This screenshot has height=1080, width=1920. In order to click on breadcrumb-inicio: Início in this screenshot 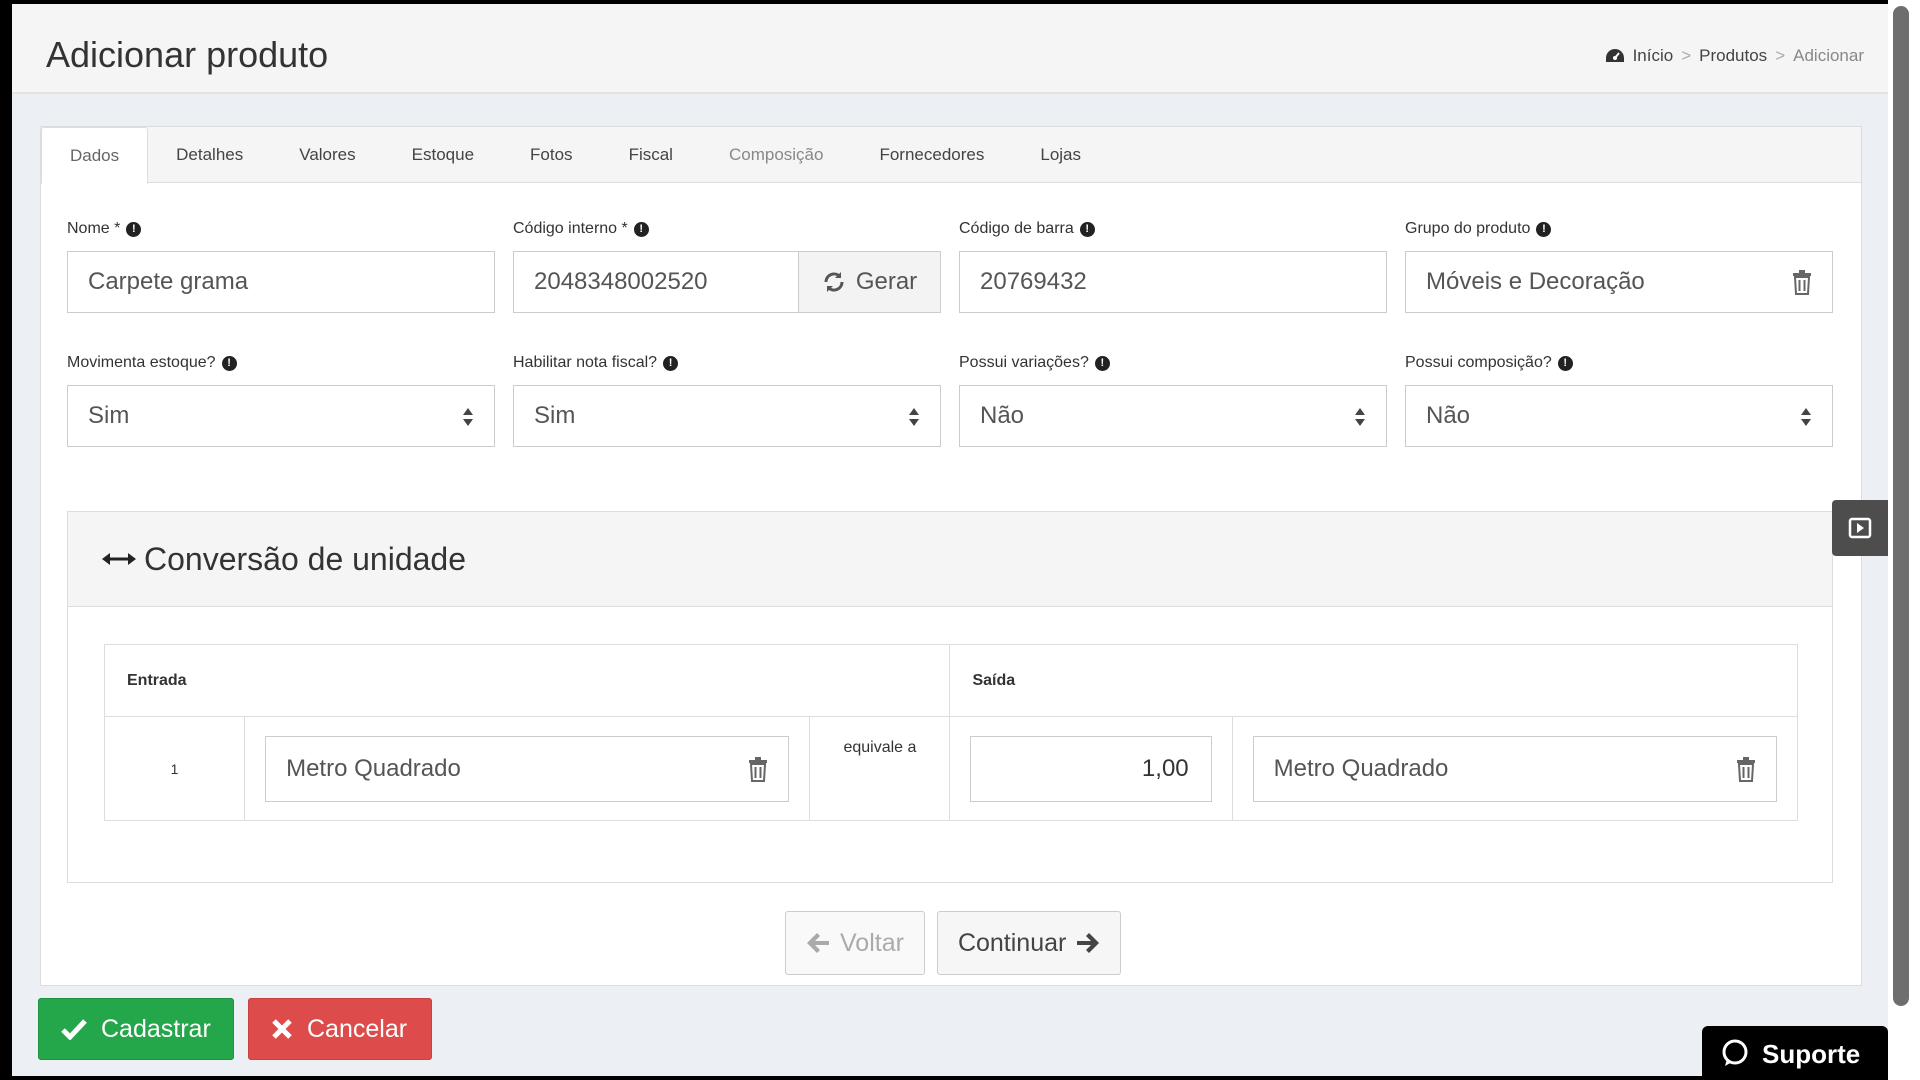, I will do `click(1653, 56)`.